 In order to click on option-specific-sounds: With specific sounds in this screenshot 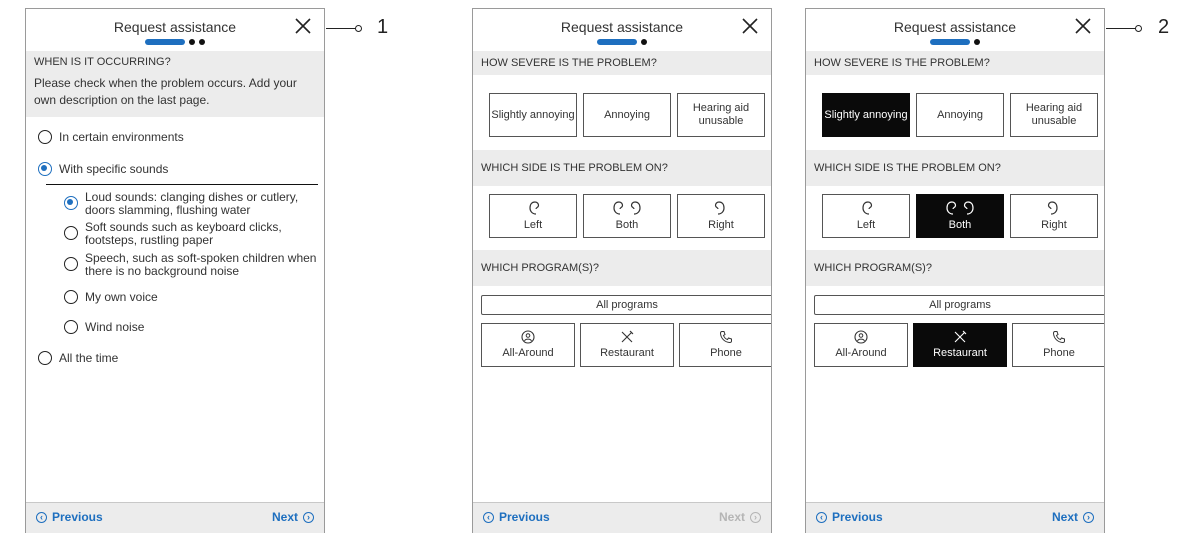, I will do `click(103, 169)`.